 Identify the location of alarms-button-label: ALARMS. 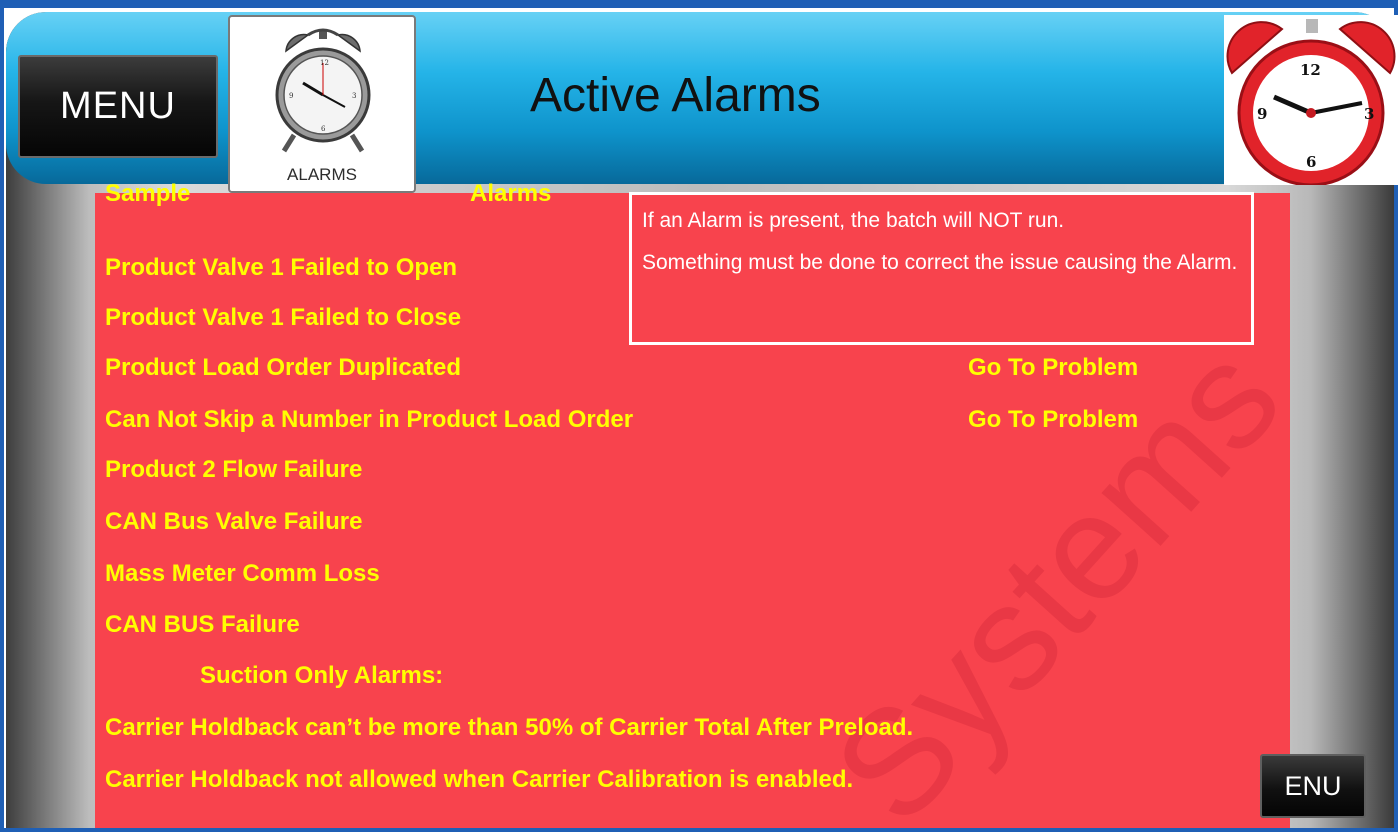
(322, 174).